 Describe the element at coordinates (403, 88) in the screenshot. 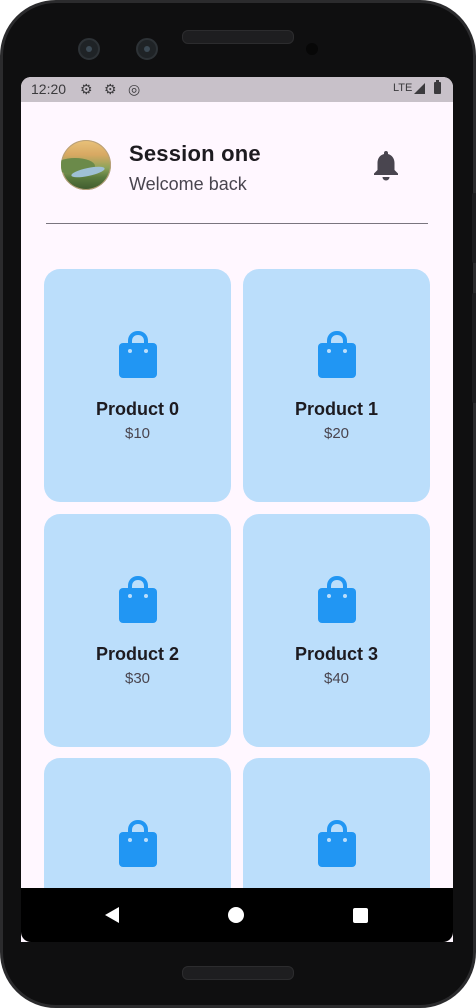

I see `network-label: LTE` at that location.